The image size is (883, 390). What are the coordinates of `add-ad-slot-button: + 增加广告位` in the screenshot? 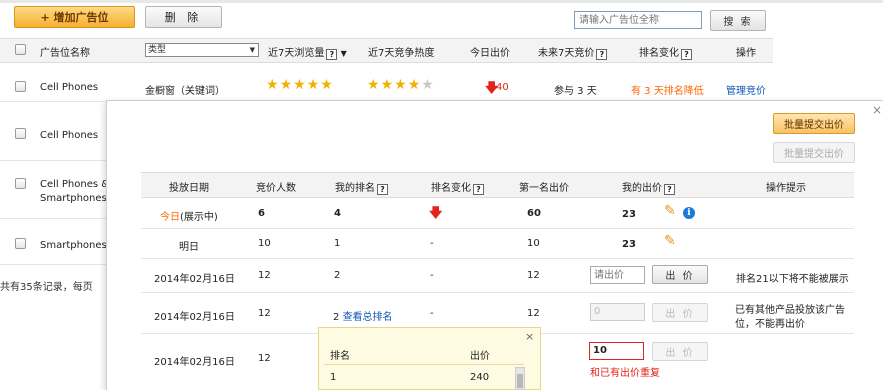 It's located at (74, 17).